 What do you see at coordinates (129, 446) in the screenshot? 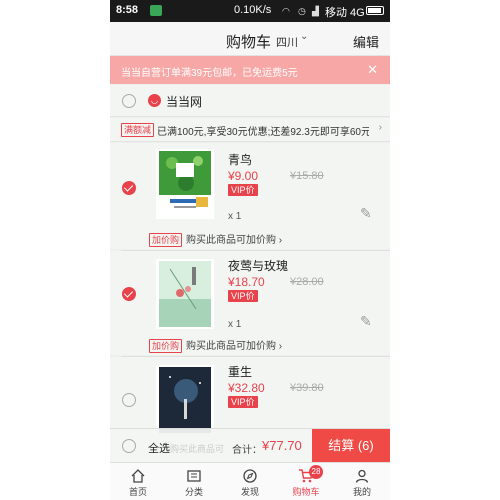
I see `select-all-checkbox` at bounding box center [129, 446].